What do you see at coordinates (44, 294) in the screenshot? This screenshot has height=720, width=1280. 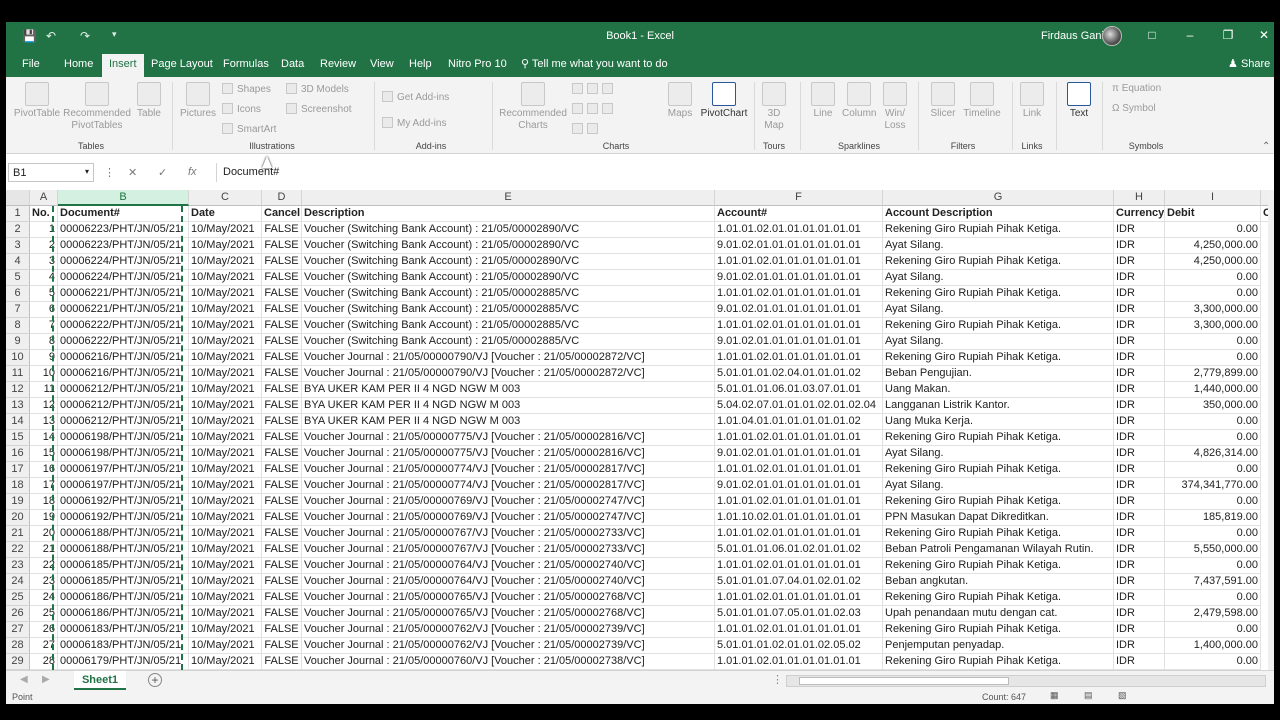 I see `table-cell: 5` at bounding box center [44, 294].